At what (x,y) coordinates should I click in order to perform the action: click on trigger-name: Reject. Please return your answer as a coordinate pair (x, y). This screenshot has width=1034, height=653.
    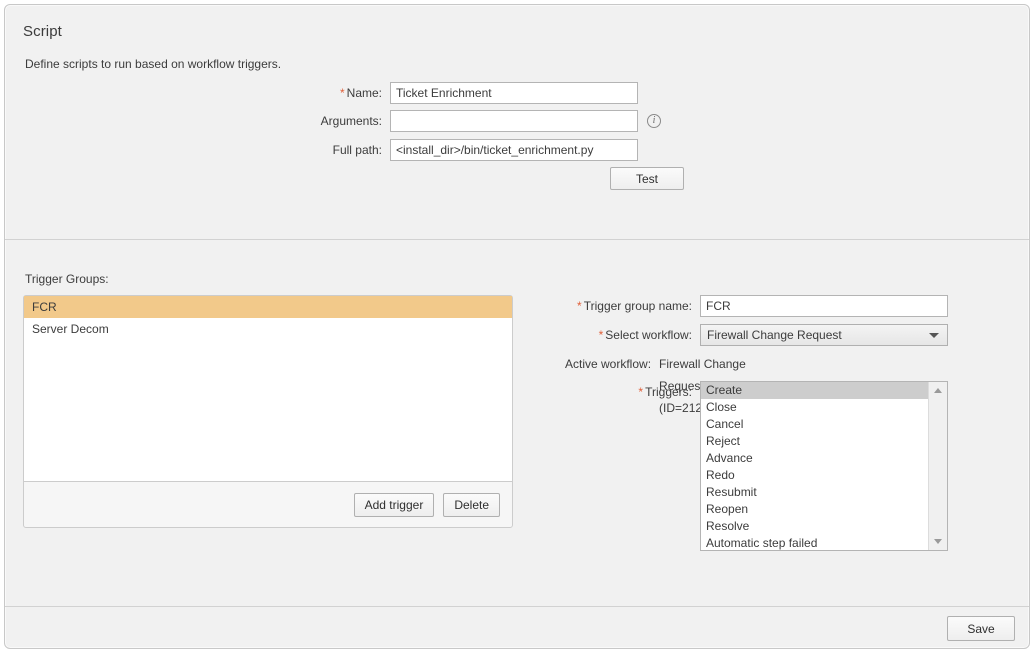
    Looking at the image, I should click on (723, 441).